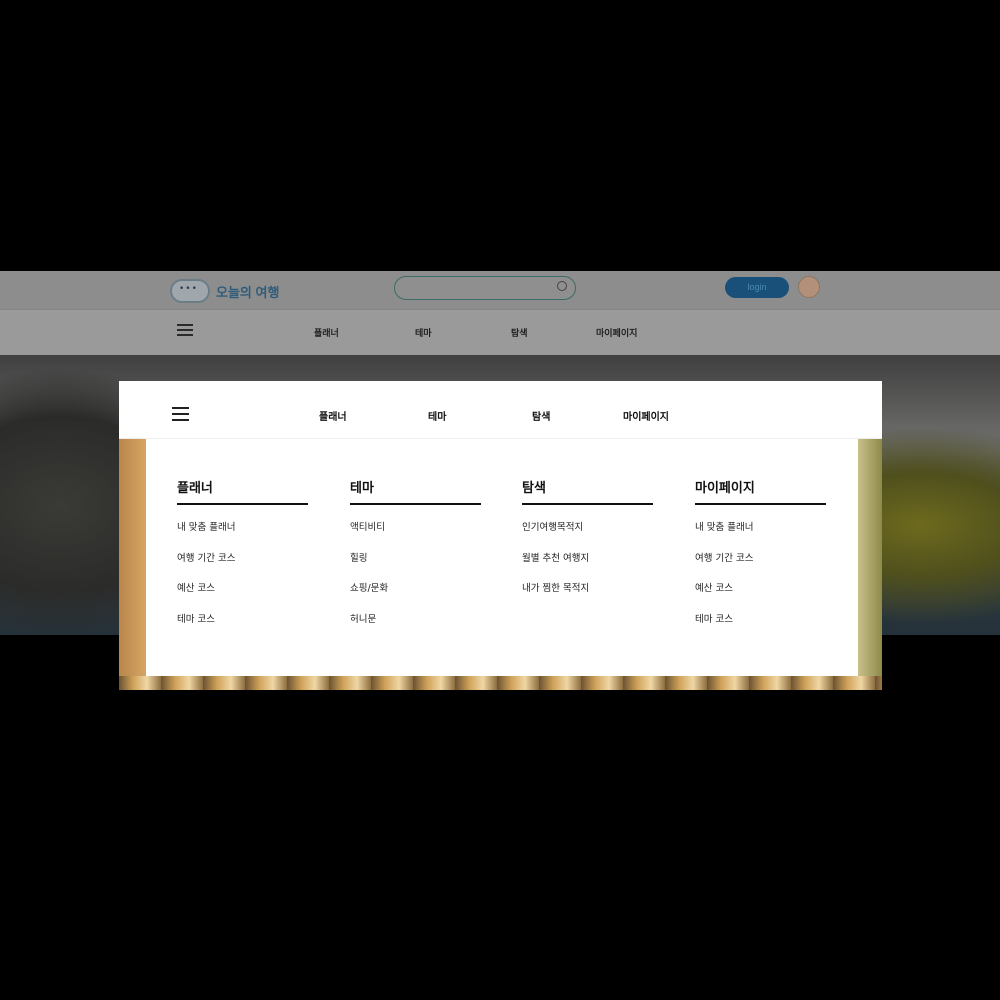  I want to click on logo-text: 오늘의 여행, so click(248, 292).